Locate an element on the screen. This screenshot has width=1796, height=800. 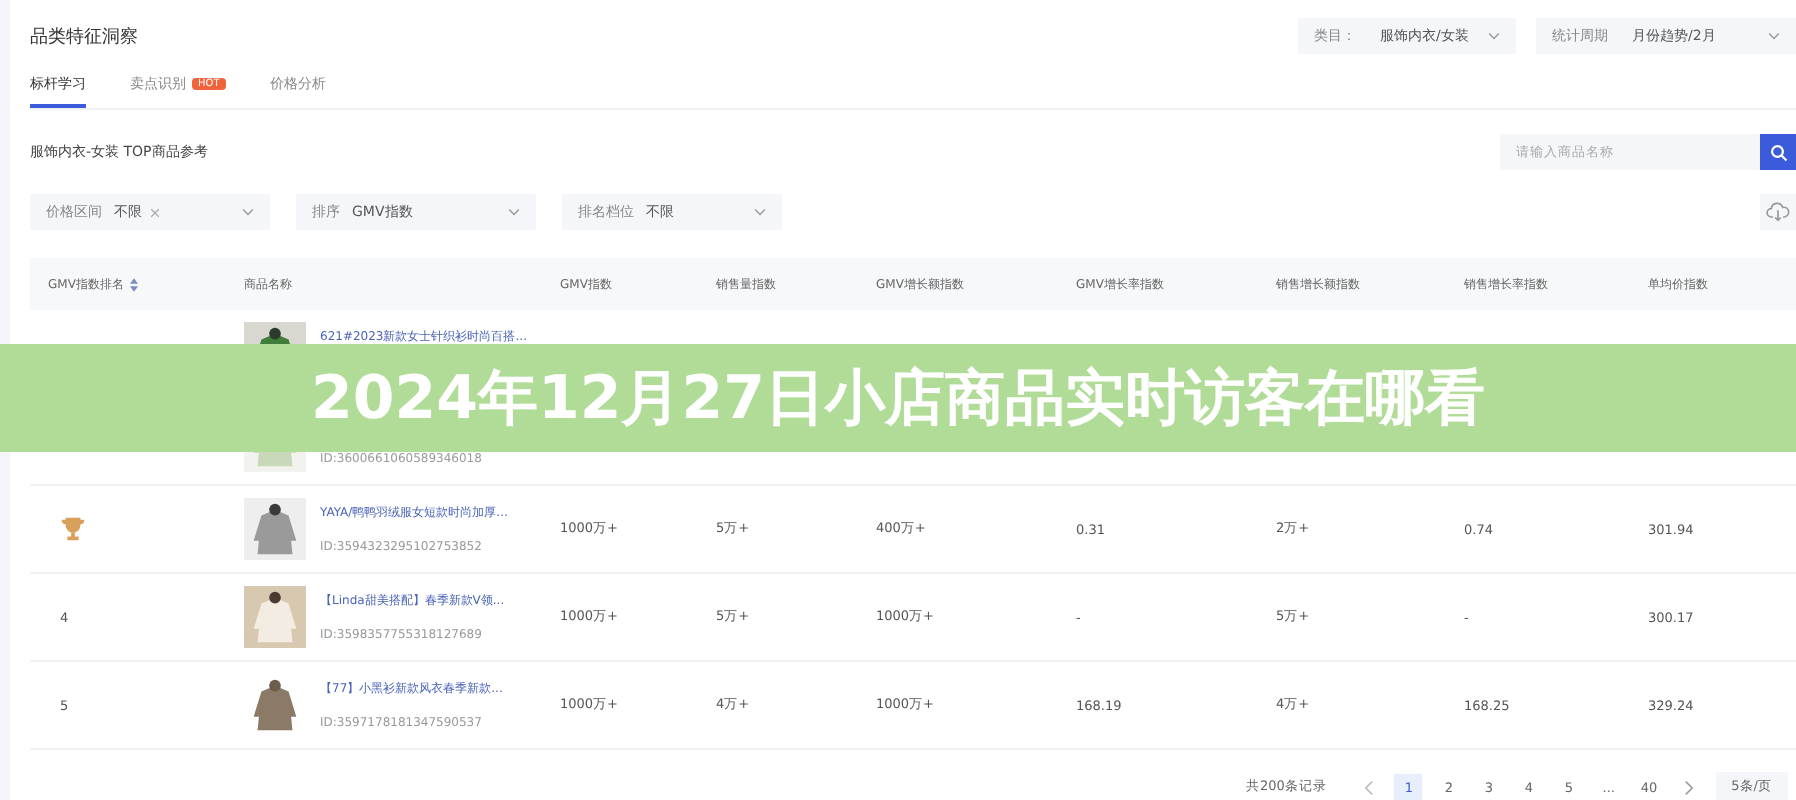
chevron-right-icon is located at coordinates (1689, 787).